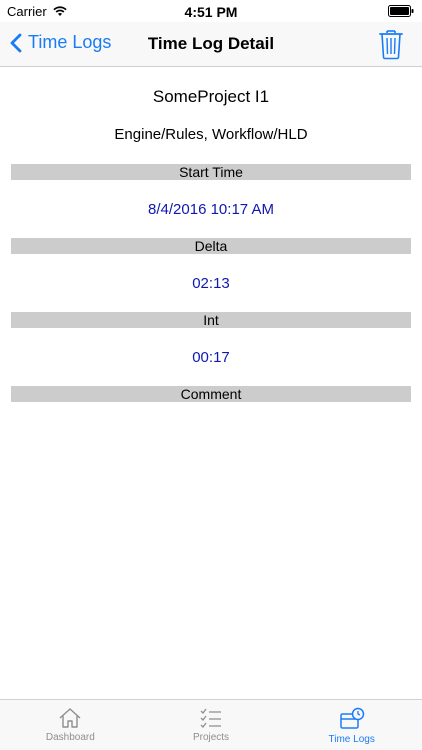 The image size is (422, 750). I want to click on tab-projects: Projects, so click(211, 725).